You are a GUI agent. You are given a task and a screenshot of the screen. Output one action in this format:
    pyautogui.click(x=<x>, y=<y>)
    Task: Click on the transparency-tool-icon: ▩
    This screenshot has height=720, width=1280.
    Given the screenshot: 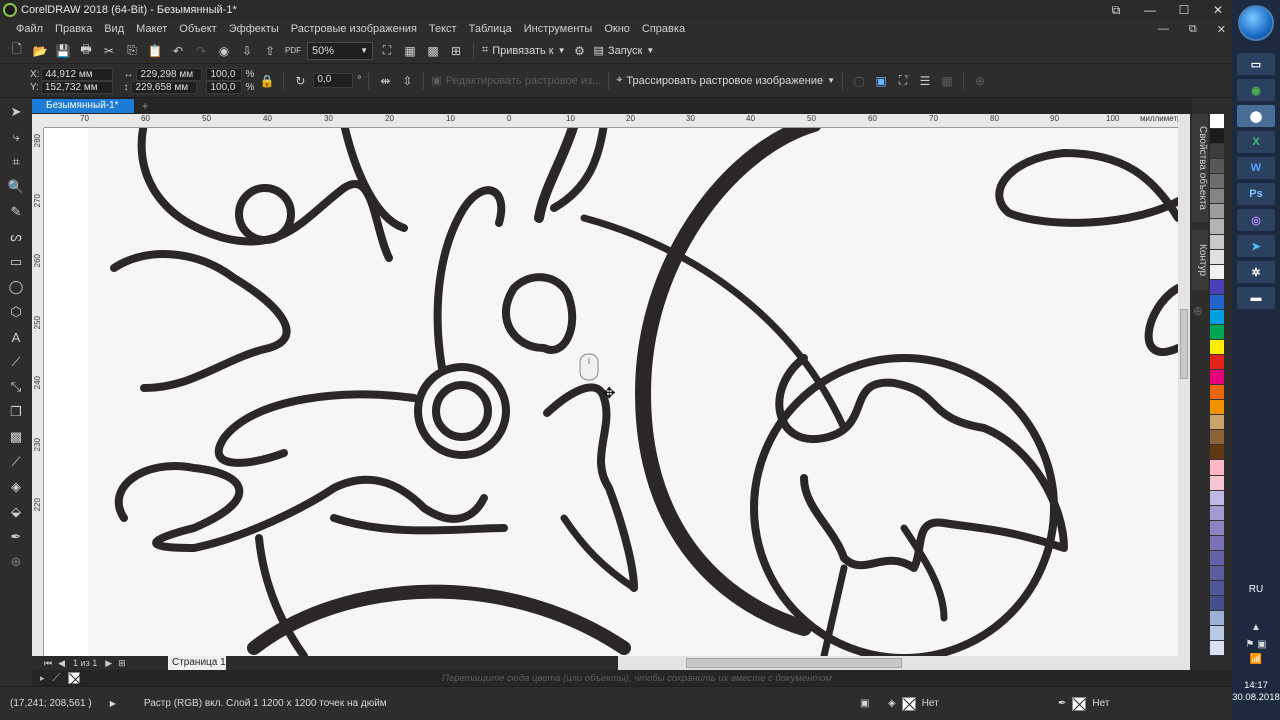 What is the action you would take?
    pyautogui.click(x=16, y=437)
    